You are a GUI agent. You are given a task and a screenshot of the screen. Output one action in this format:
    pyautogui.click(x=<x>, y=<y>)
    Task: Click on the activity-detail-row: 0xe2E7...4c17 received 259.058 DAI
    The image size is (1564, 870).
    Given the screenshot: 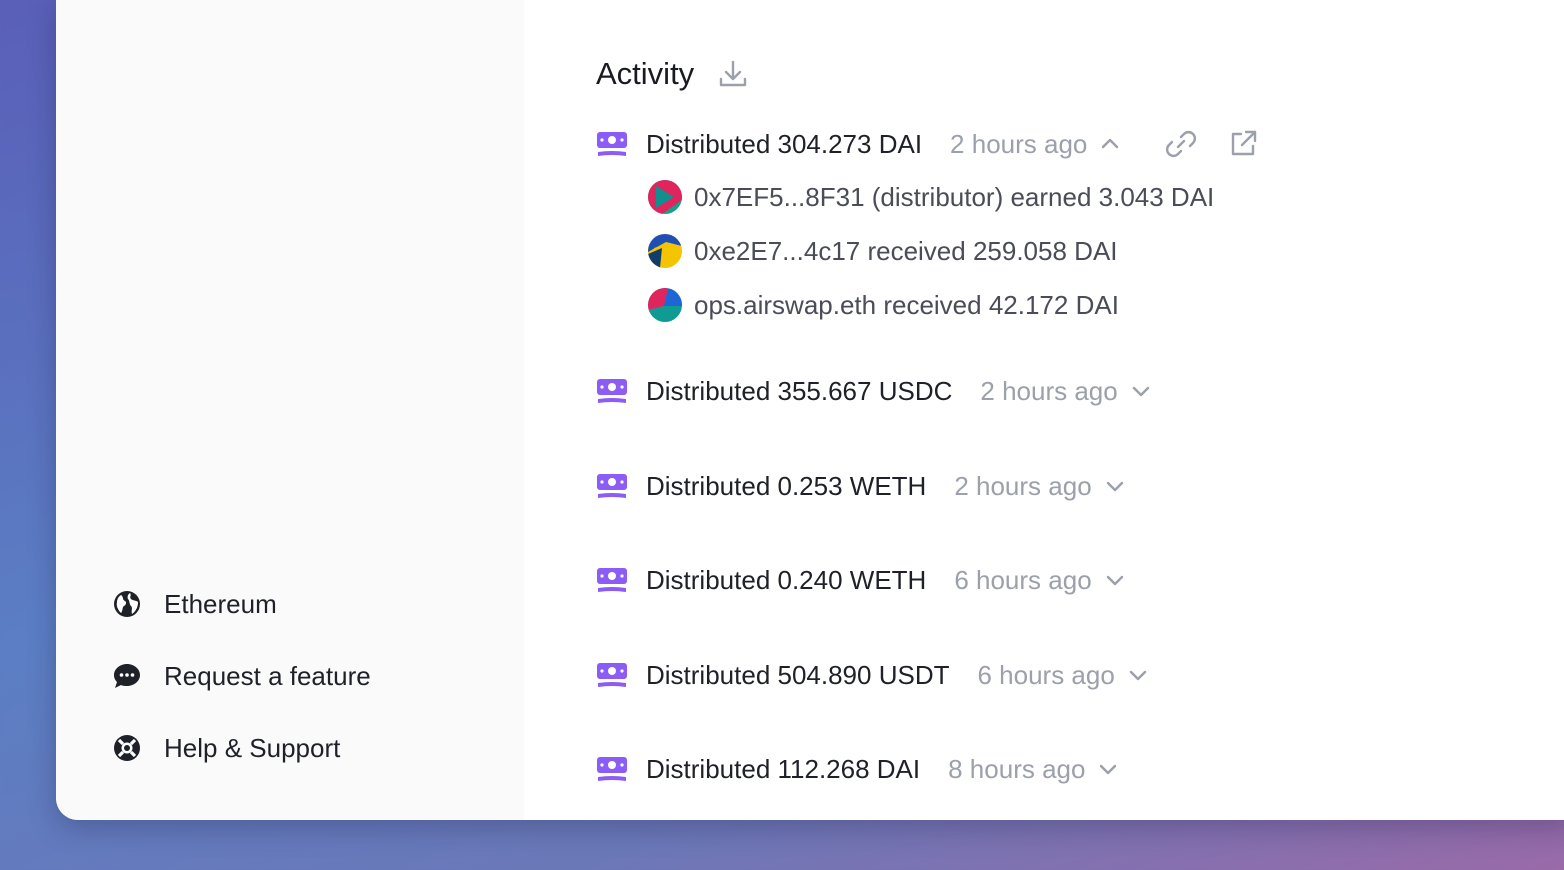 What is the action you would take?
    pyautogui.click(x=883, y=251)
    